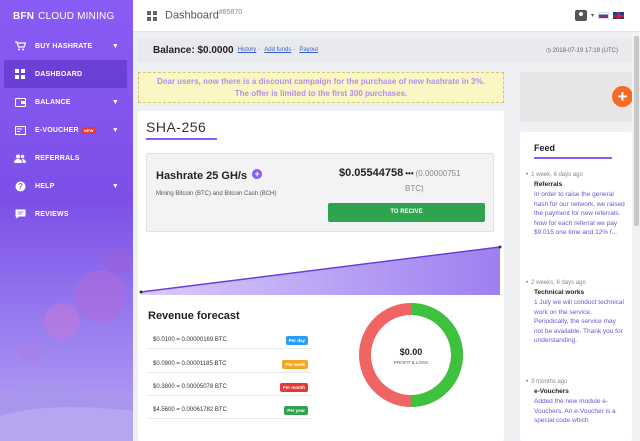 The image size is (640, 441). I want to click on sidebar-item-balance: BALANCE ▼, so click(66, 102).